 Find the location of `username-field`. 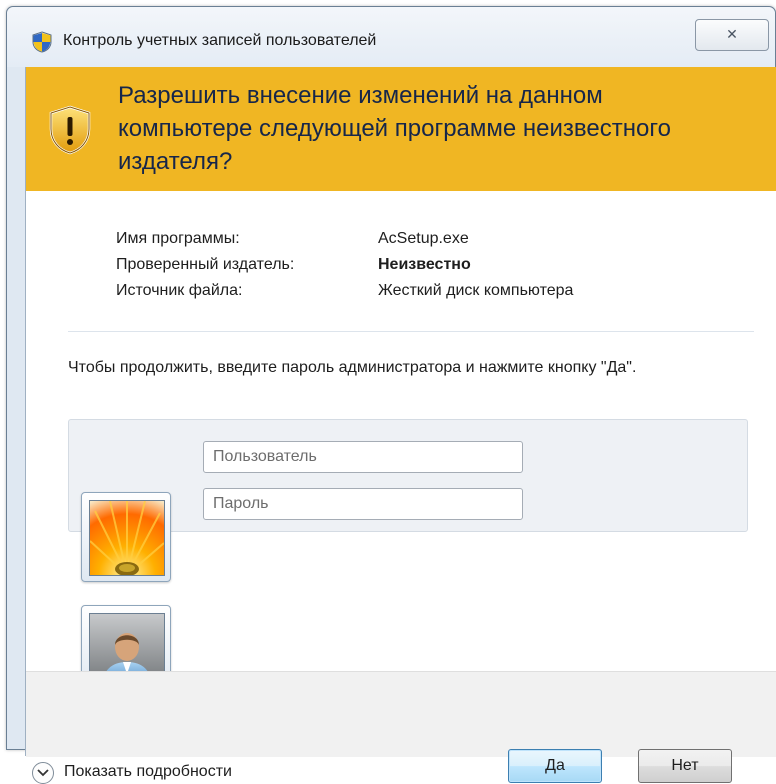

username-field is located at coordinates (363, 457).